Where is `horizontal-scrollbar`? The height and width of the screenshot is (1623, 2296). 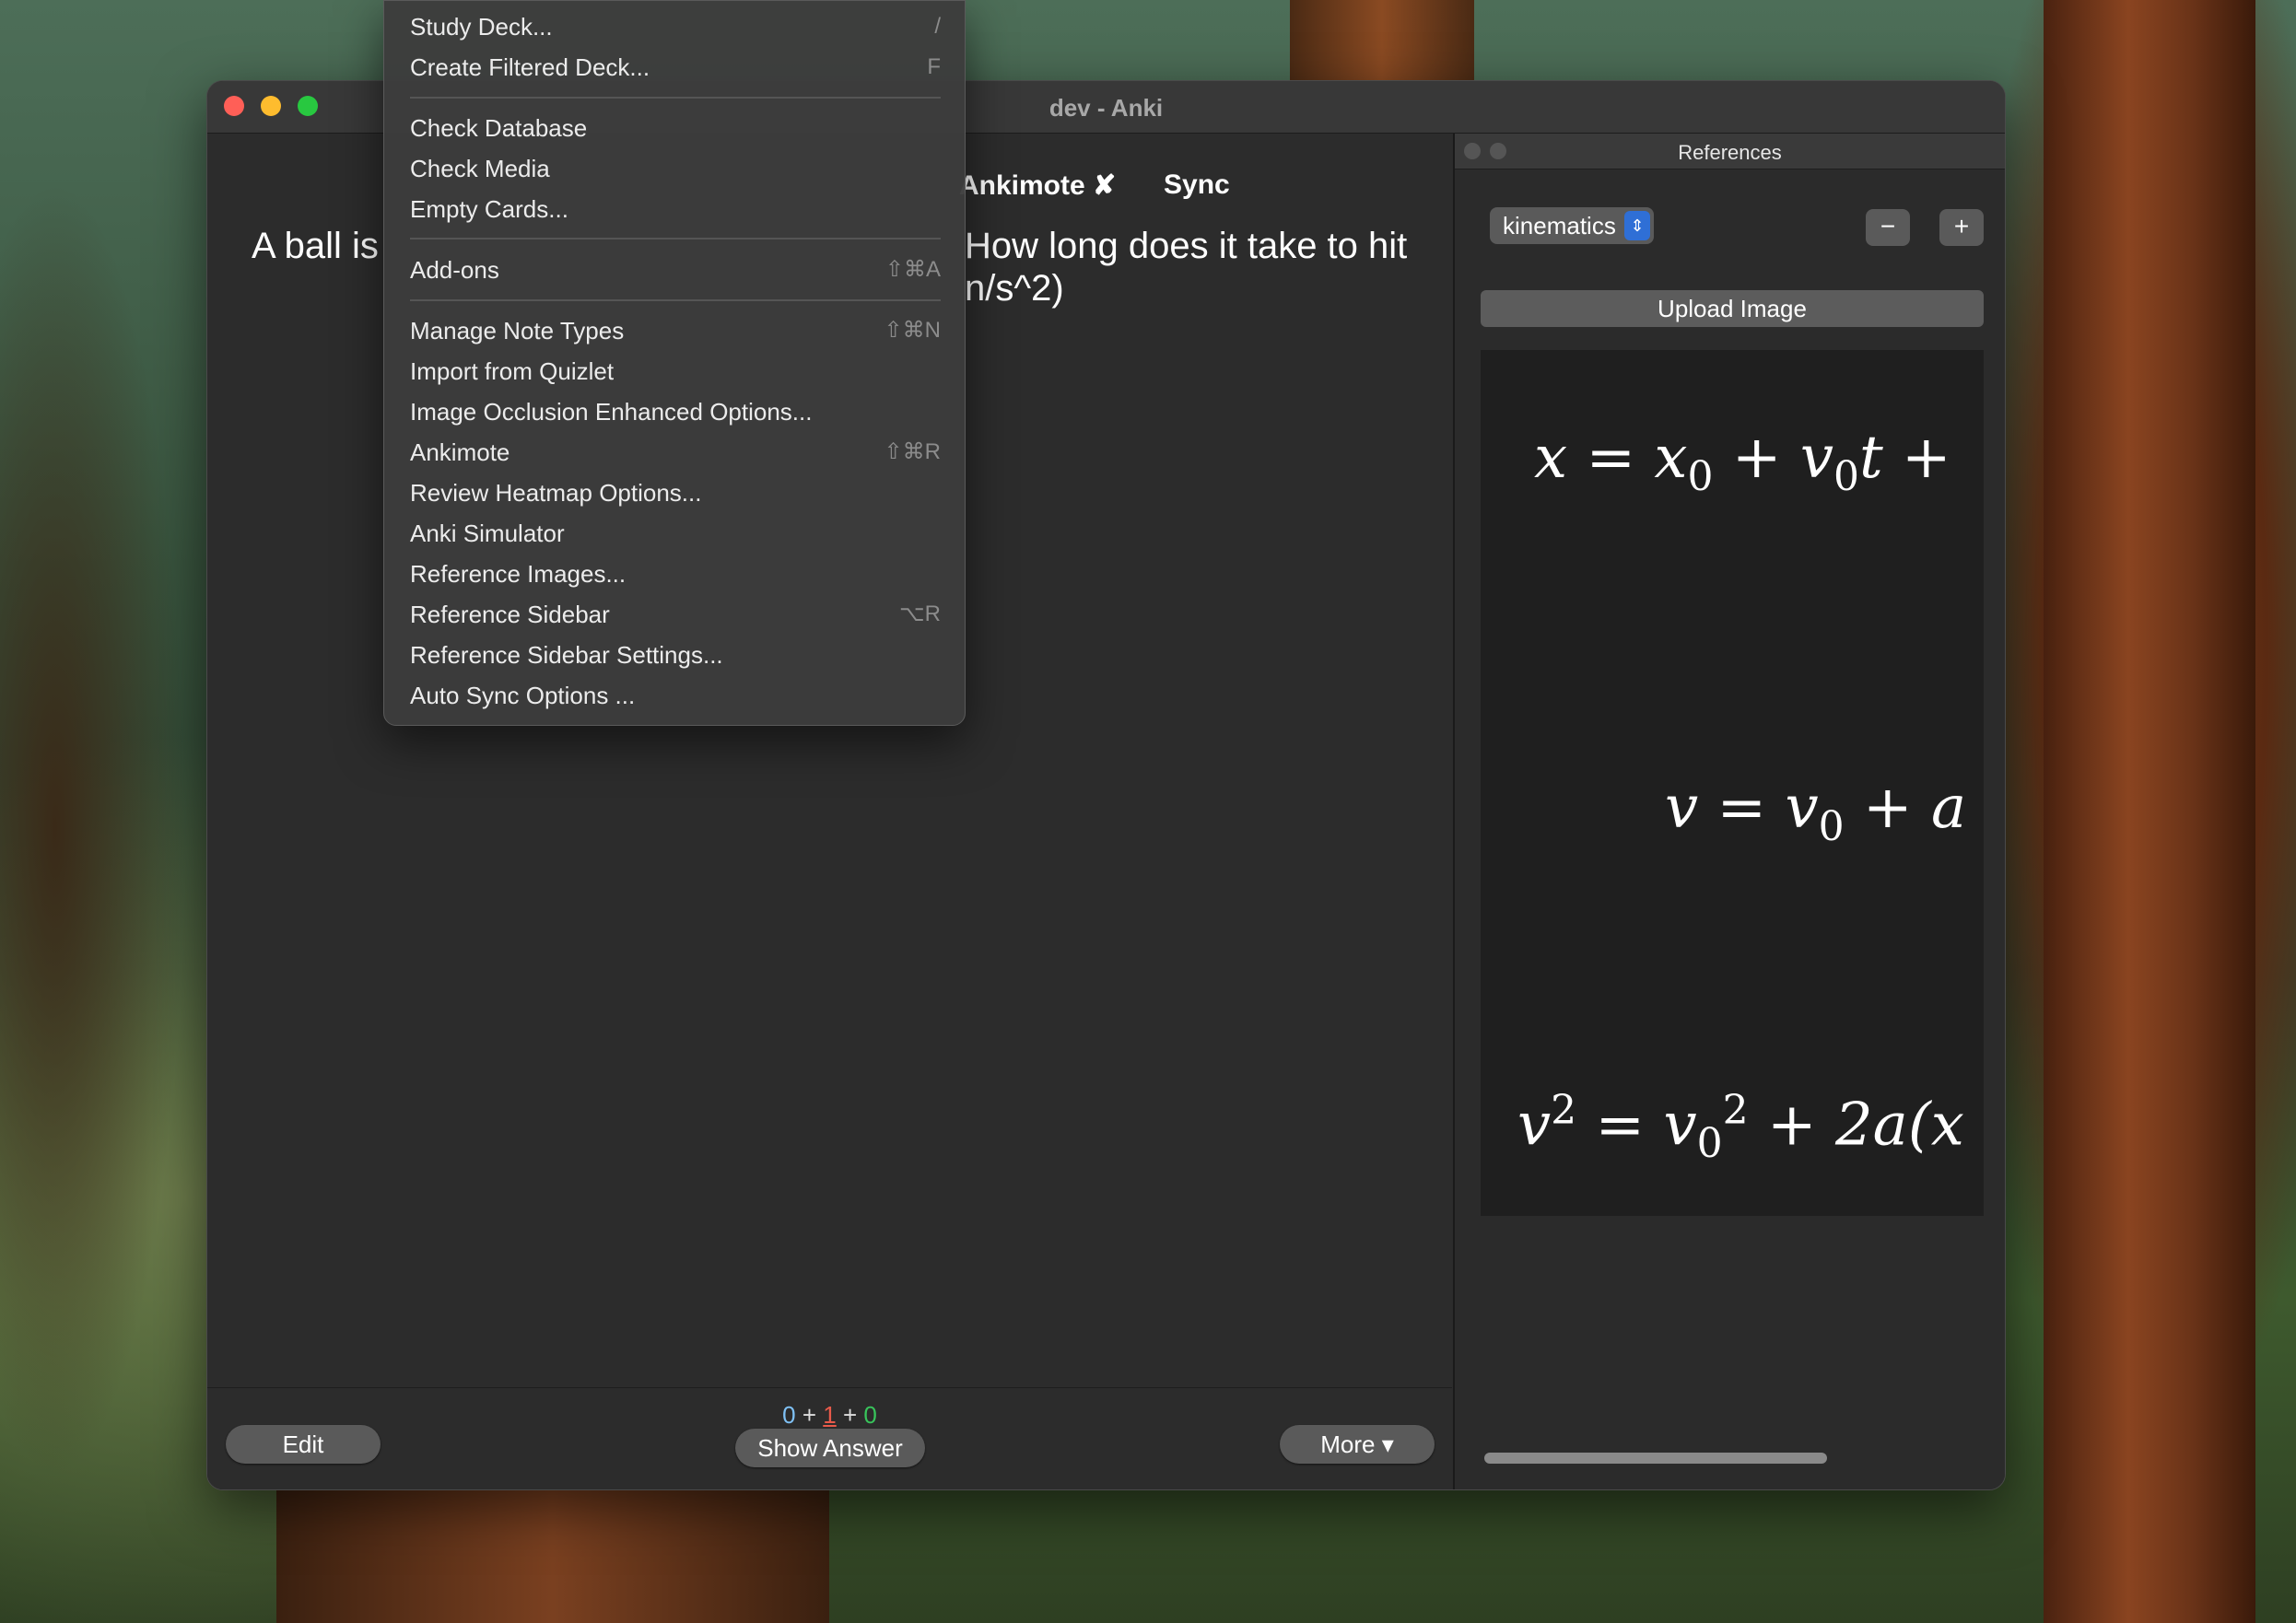
horizontal-scrollbar is located at coordinates (1656, 1458).